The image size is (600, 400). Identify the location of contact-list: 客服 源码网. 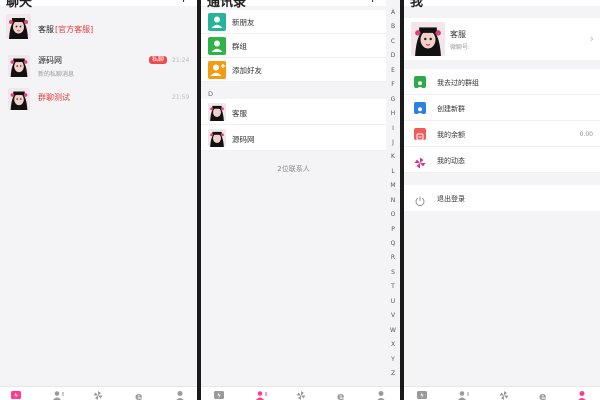
(293, 125).